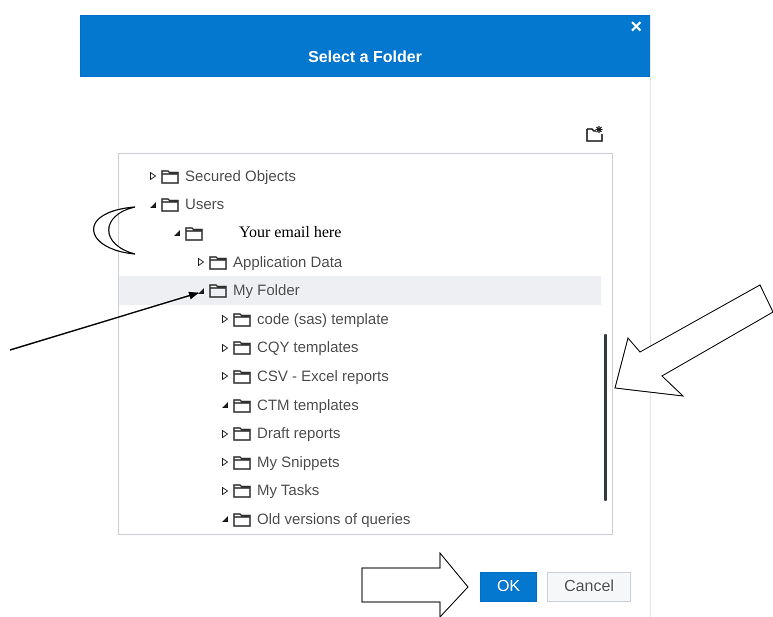 The image size is (773, 617). I want to click on tree-row: code (sas) template, so click(360, 319).